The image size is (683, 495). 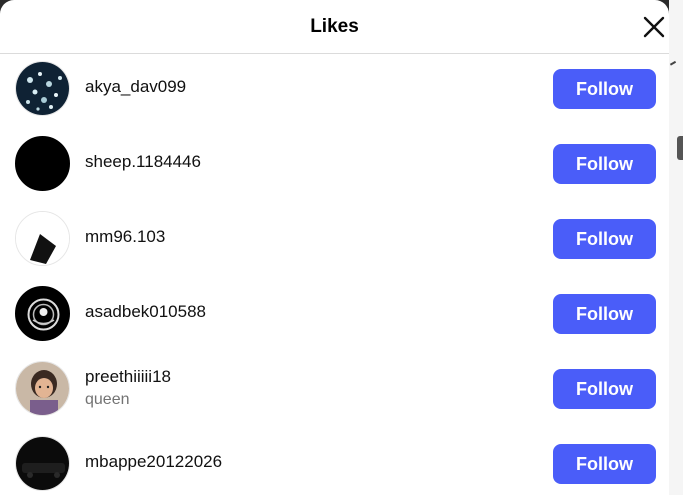 What do you see at coordinates (334, 391) in the screenshot?
I see `list-item: preethiiiii18 queen Follow` at bounding box center [334, 391].